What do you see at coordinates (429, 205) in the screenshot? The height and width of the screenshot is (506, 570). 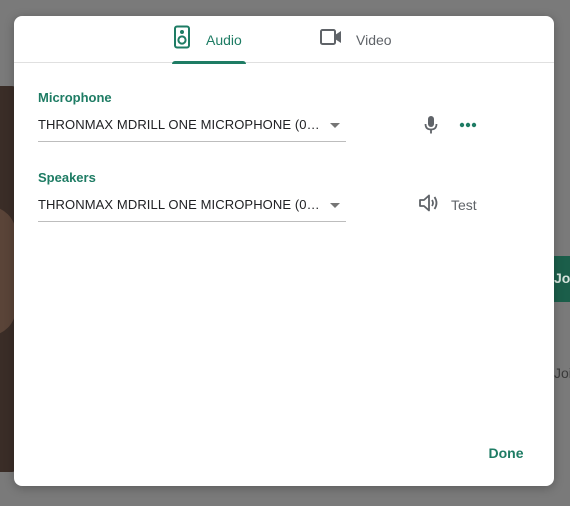 I see `volume-up-icon` at bounding box center [429, 205].